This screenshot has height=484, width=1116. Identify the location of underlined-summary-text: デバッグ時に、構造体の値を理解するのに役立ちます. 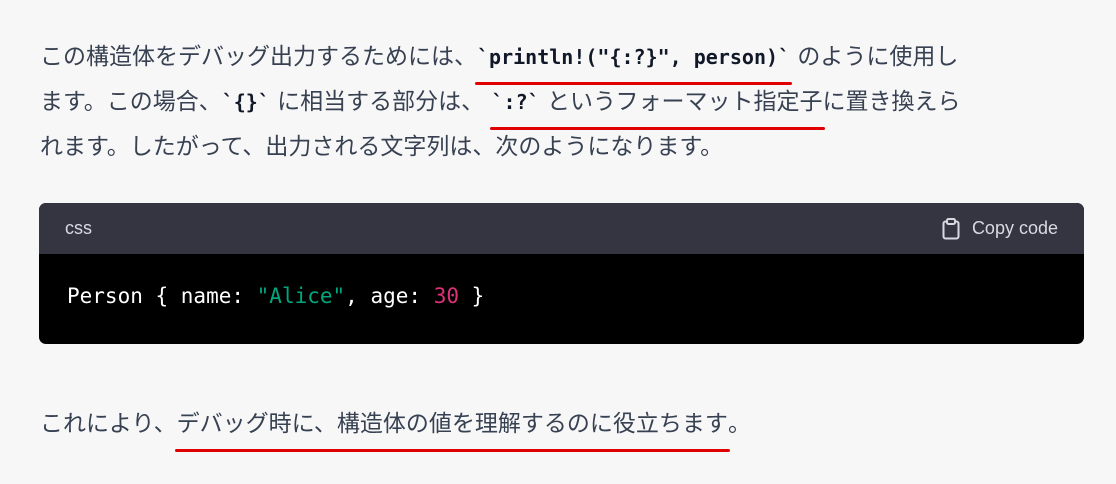
(452, 427).